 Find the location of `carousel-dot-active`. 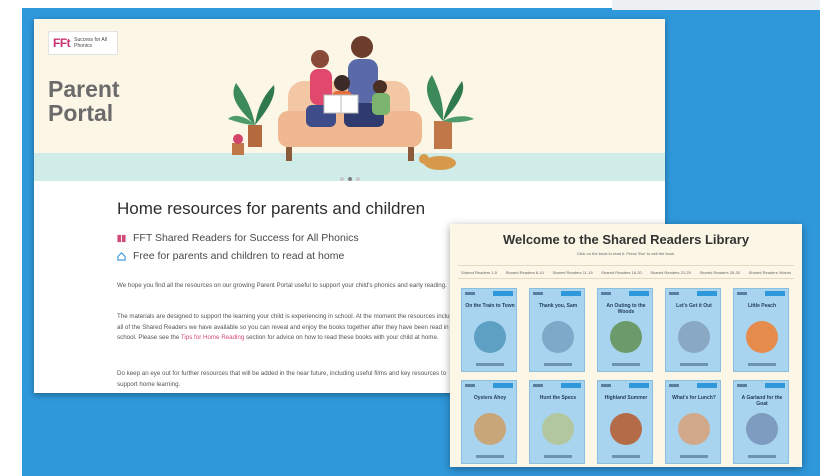

carousel-dot-active is located at coordinates (350, 179).